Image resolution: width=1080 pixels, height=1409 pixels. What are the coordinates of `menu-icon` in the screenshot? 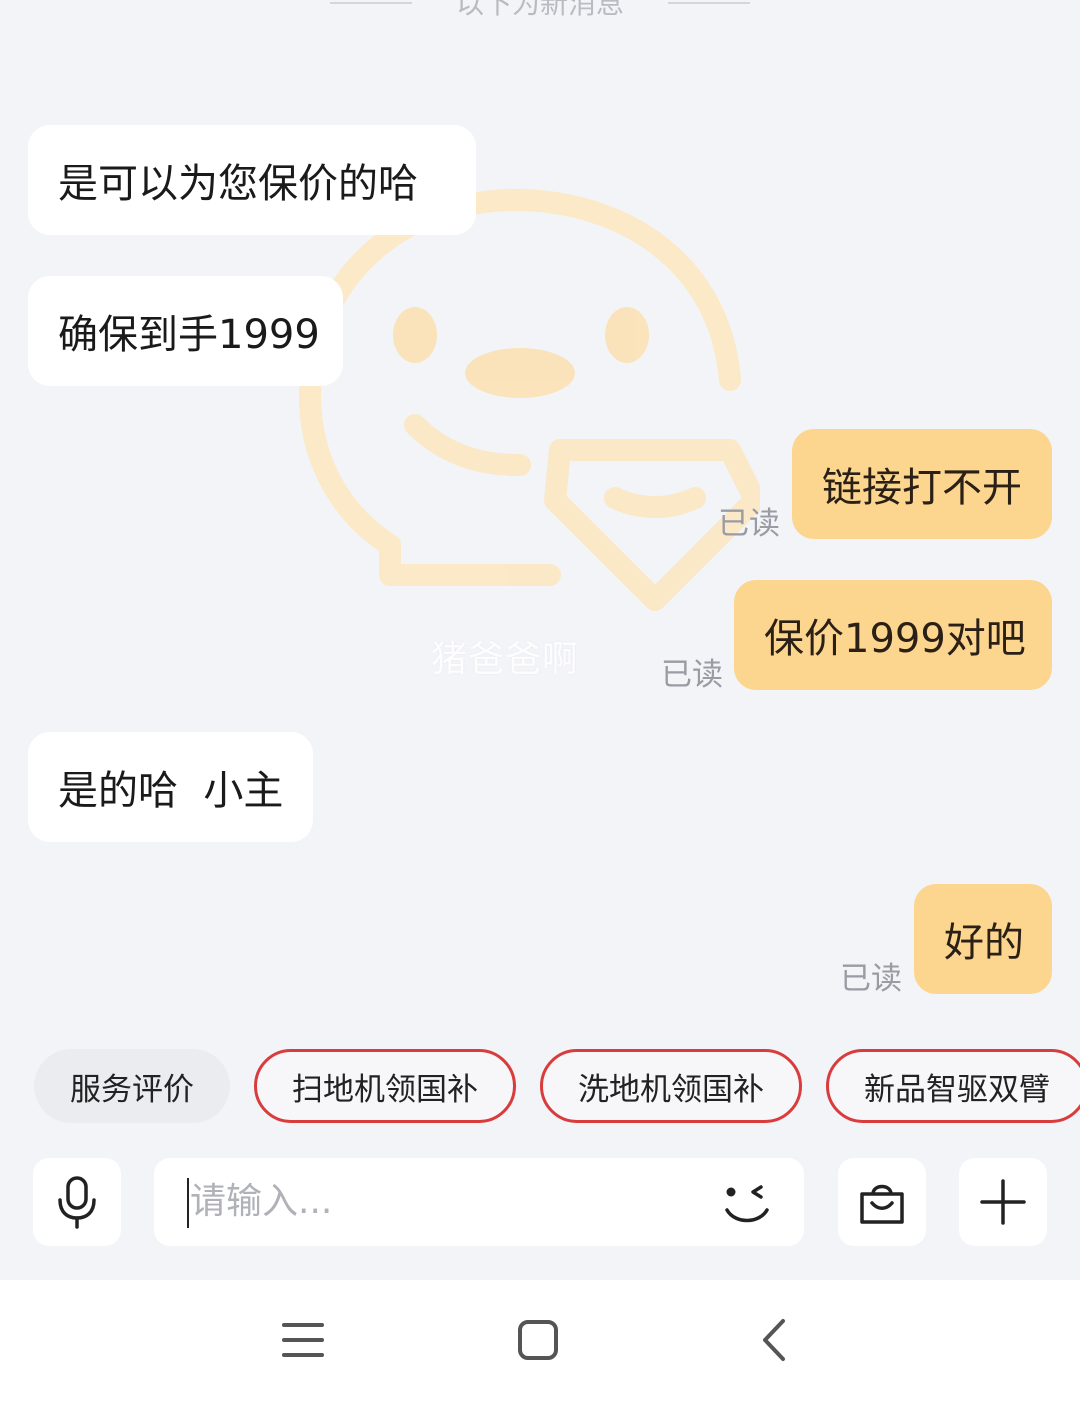 It's located at (303, 1340).